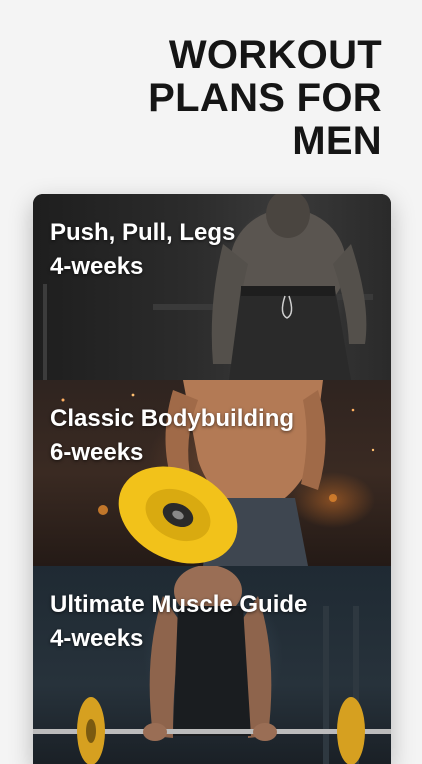 The image size is (422, 764). I want to click on plan-title-block: Ultimate Muscle Guide 4-weeks, so click(178, 622).